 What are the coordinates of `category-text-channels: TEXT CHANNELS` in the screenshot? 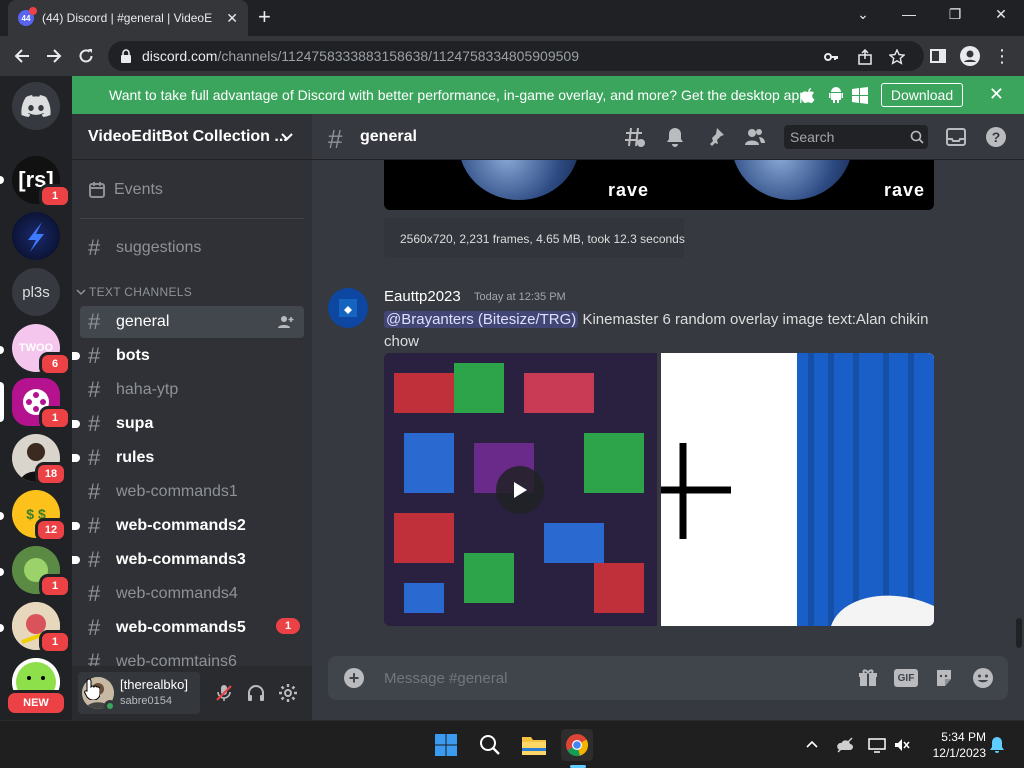 It's located at (134, 292).